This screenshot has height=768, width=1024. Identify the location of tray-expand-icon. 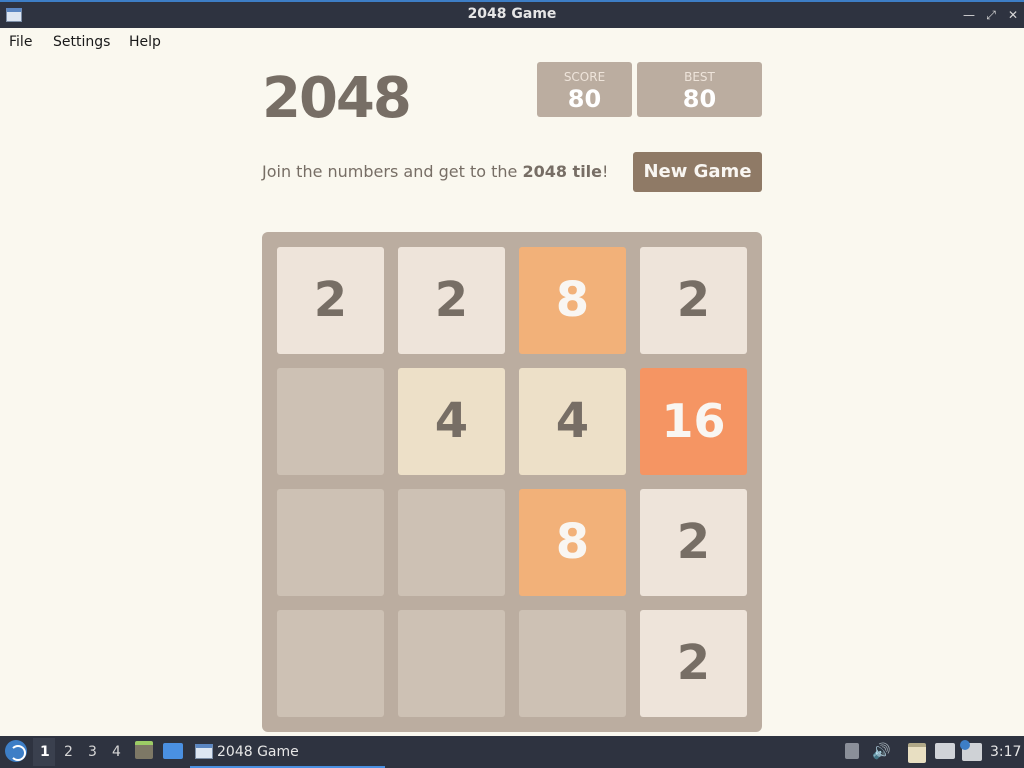
(852, 751).